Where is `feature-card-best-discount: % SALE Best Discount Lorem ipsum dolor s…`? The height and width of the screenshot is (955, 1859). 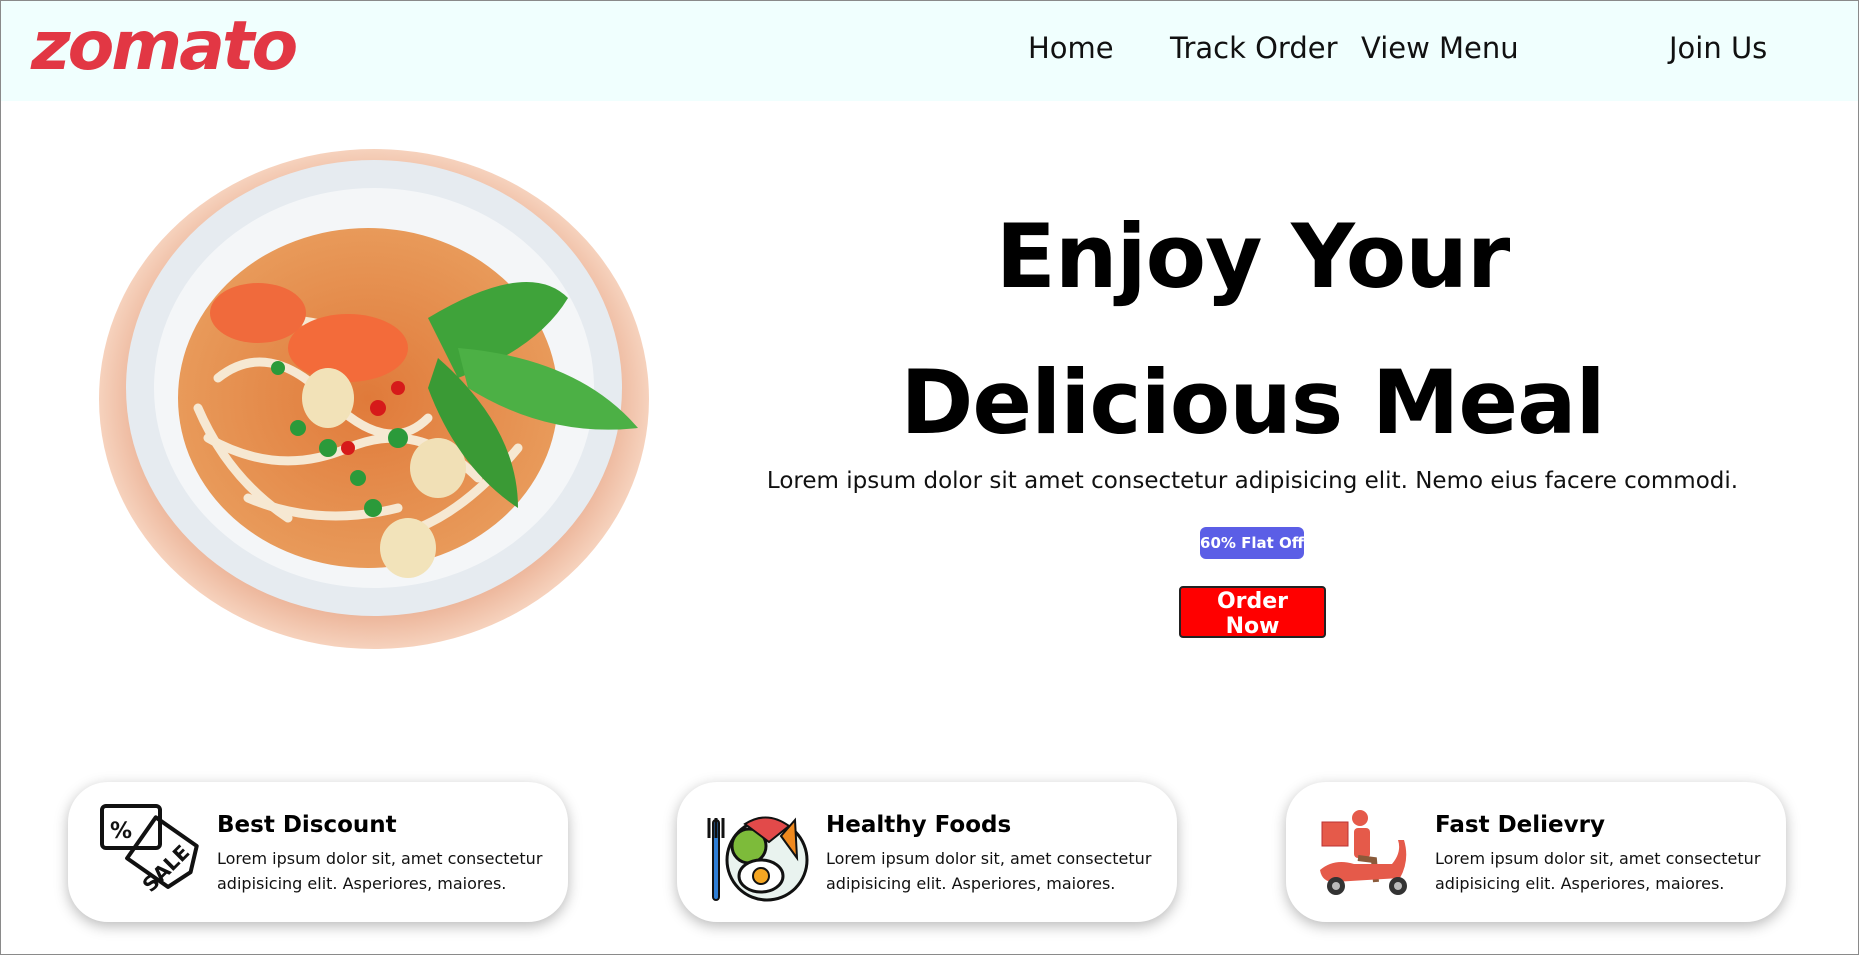 feature-card-best-discount: % SALE Best Discount Lorem ipsum dolor s… is located at coordinates (318, 852).